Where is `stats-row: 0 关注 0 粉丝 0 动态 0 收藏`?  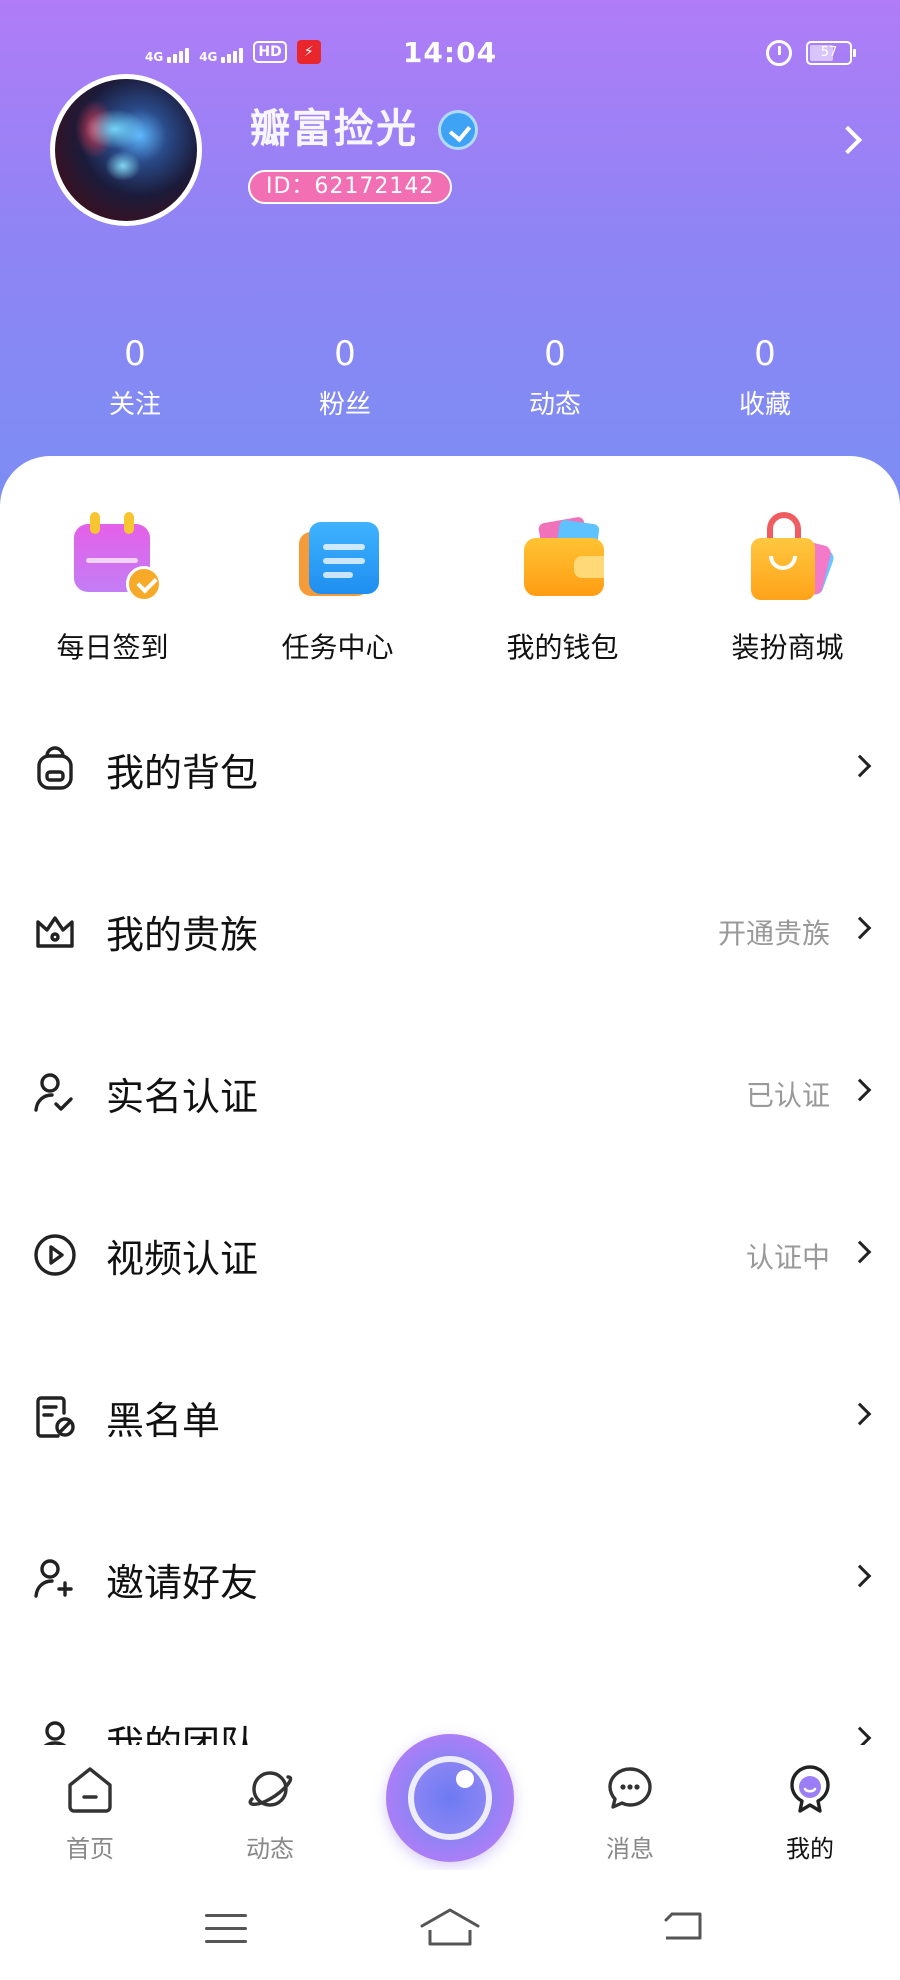 stats-row: 0 关注 0 粉丝 0 动态 0 收藏 is located at coordinates (450, 377).